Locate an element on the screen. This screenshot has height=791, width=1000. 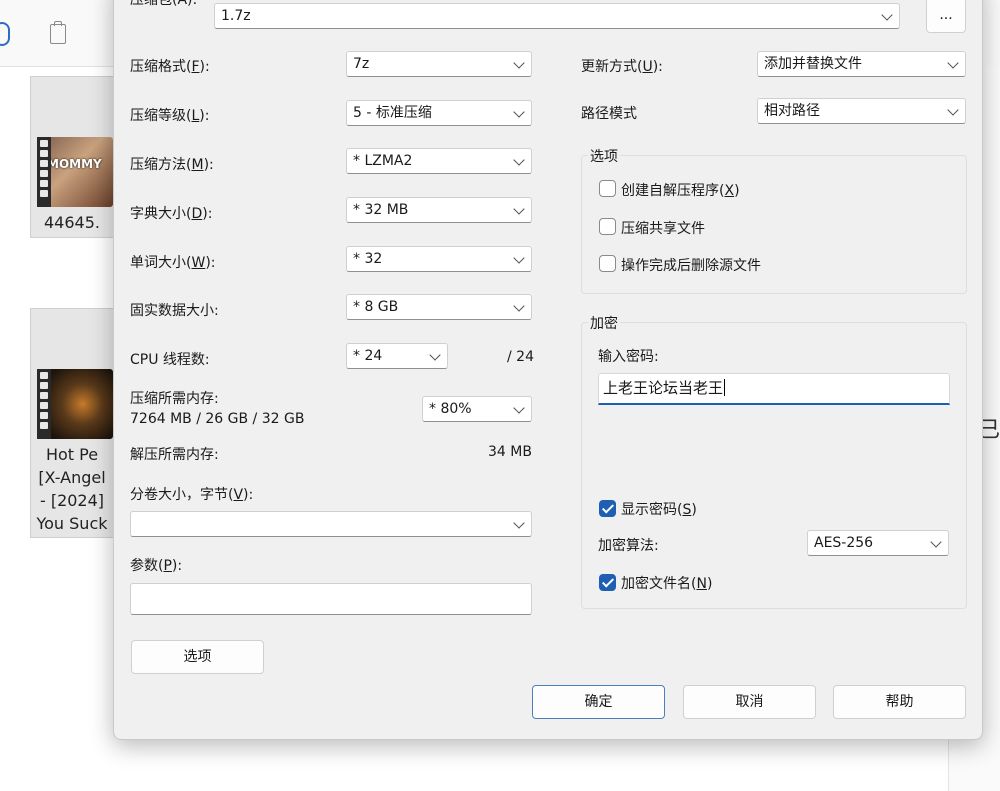
compress-memory-detail: 7264 MB / 26 GB / 32 GB is located at coordinates (217, 419).